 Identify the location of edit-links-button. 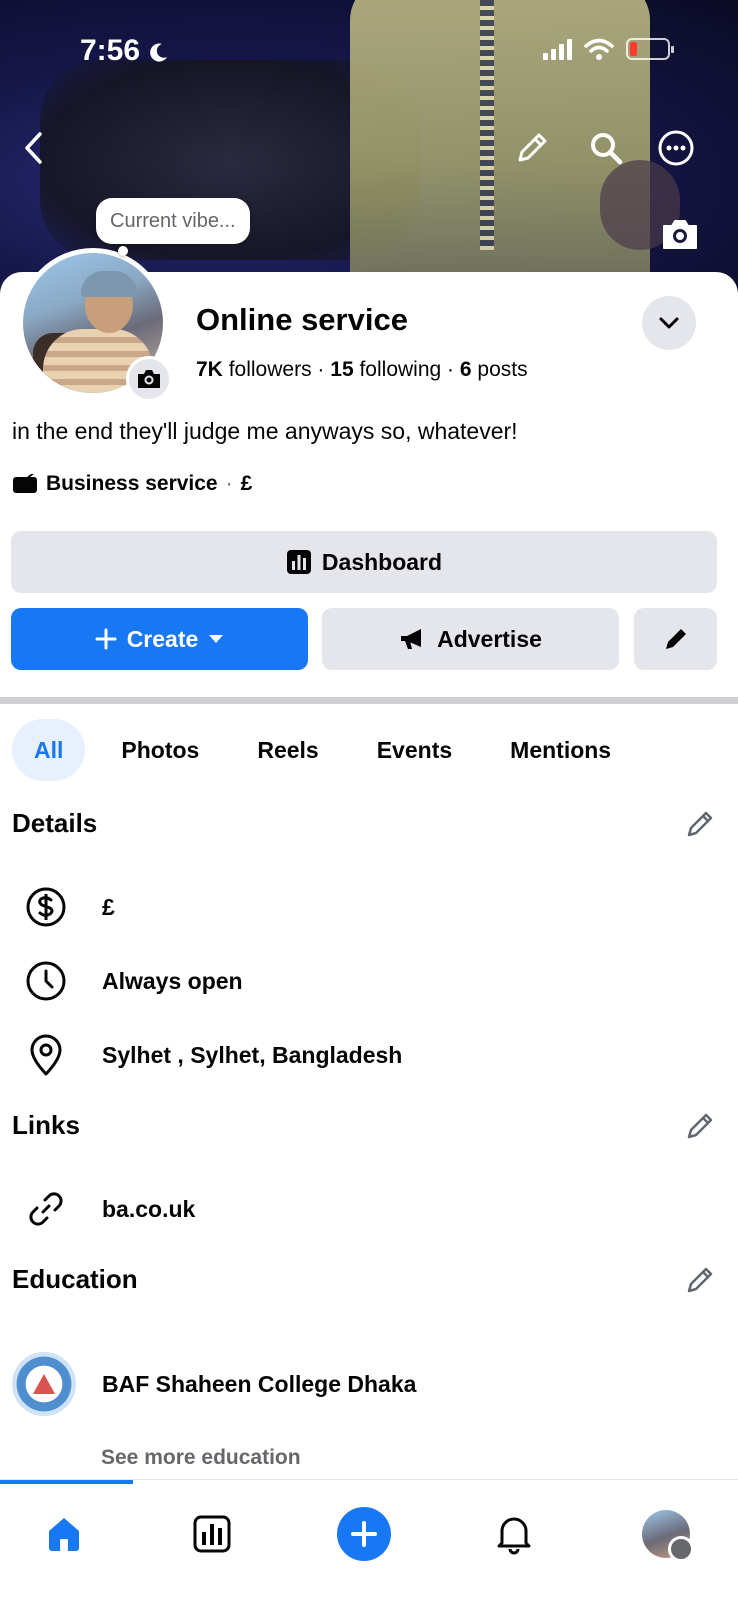
(700, 1126).